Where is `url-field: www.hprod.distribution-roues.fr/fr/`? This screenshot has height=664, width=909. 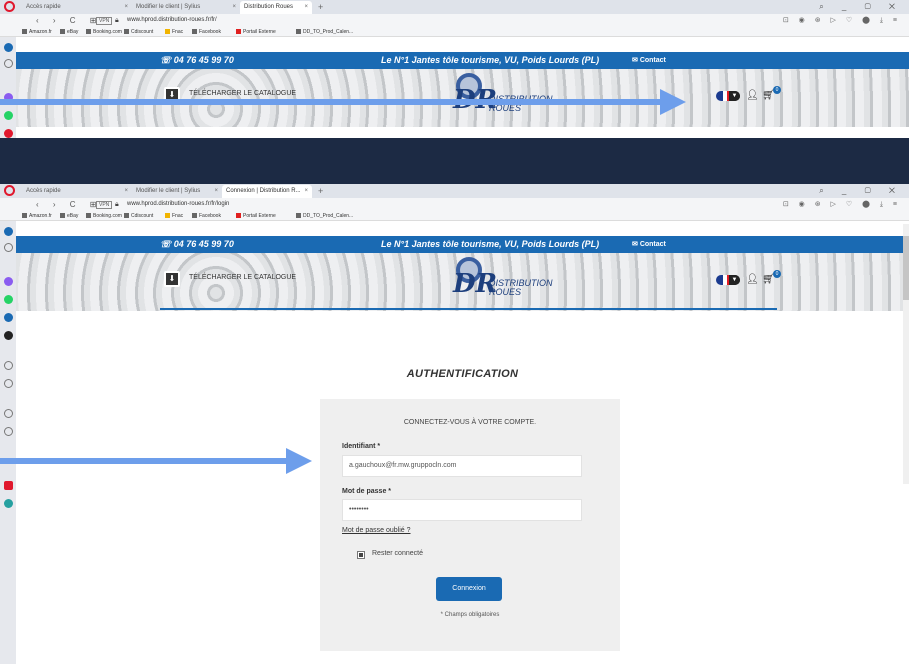
url-field: www.hprod.distribution-roues.fr/fr/ is located at coordinates (172, 20).